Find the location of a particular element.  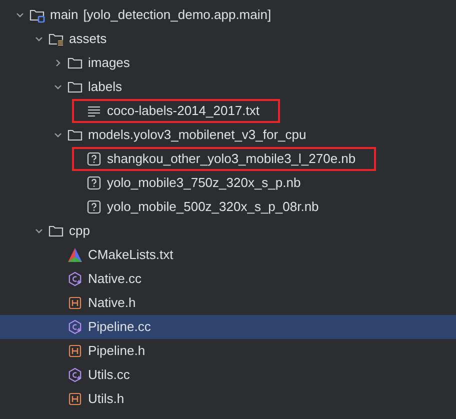

triangle-icon is located at coordinates (75, 255).